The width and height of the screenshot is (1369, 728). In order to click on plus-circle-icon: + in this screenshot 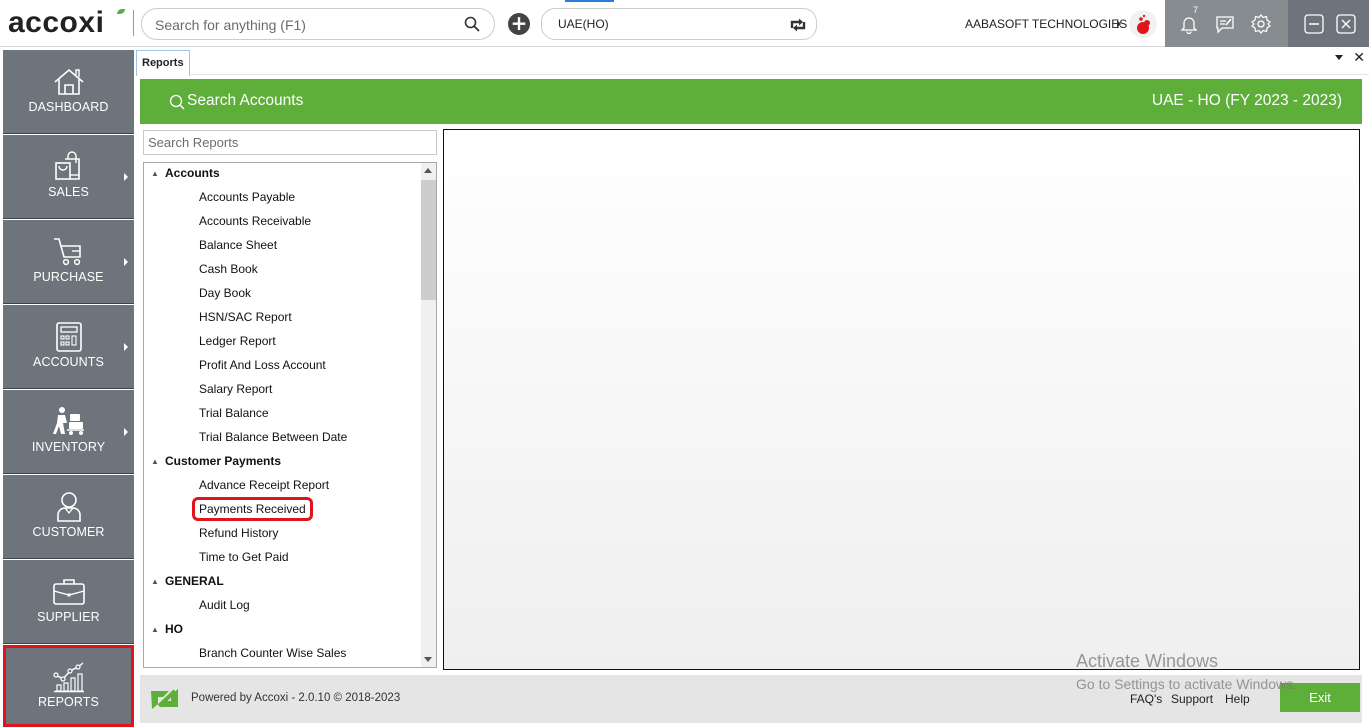, I will do `click(519, 24)`.